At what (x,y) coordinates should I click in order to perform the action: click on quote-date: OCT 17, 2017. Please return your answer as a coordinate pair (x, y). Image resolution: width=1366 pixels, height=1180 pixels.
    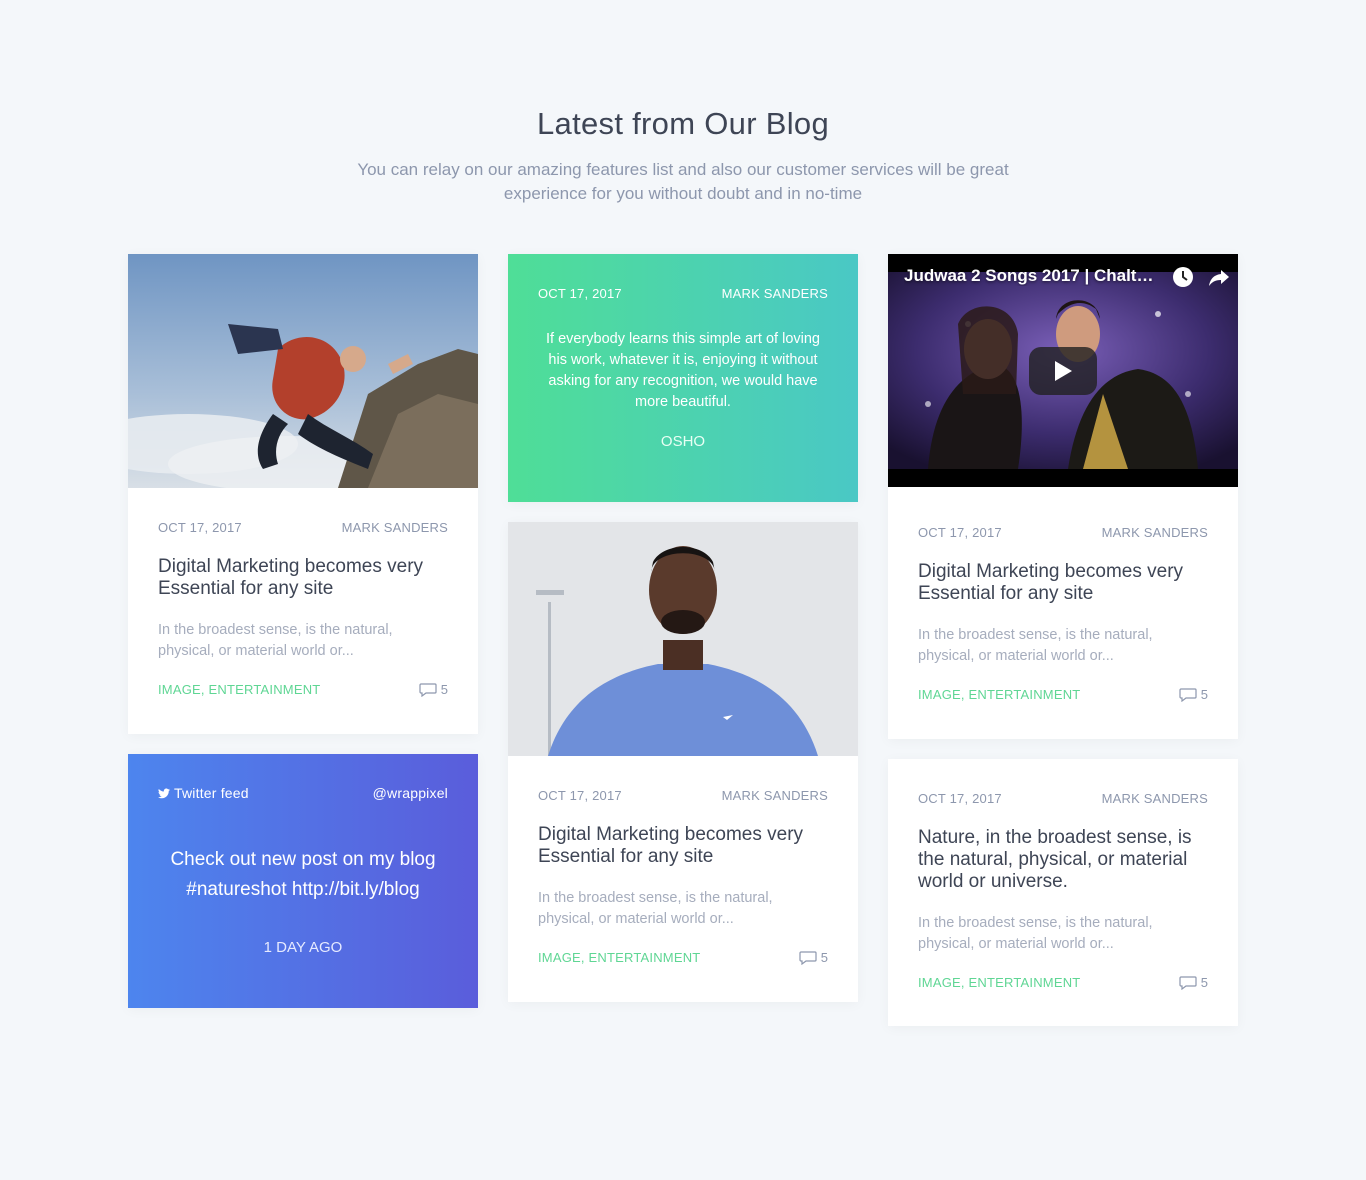
    Looking at the image, I should click on (580, 293).